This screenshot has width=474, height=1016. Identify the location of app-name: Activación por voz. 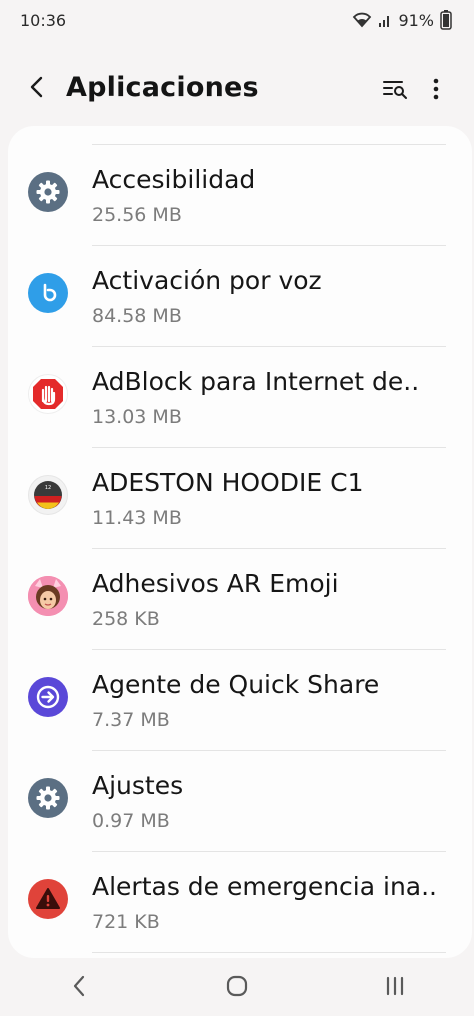
(207, 280).